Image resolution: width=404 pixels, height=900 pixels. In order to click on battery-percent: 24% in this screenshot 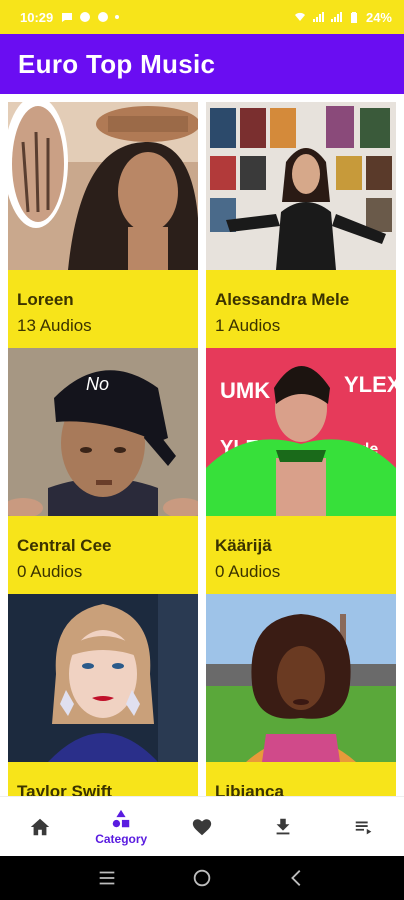, I will do `click(378, 17)`.